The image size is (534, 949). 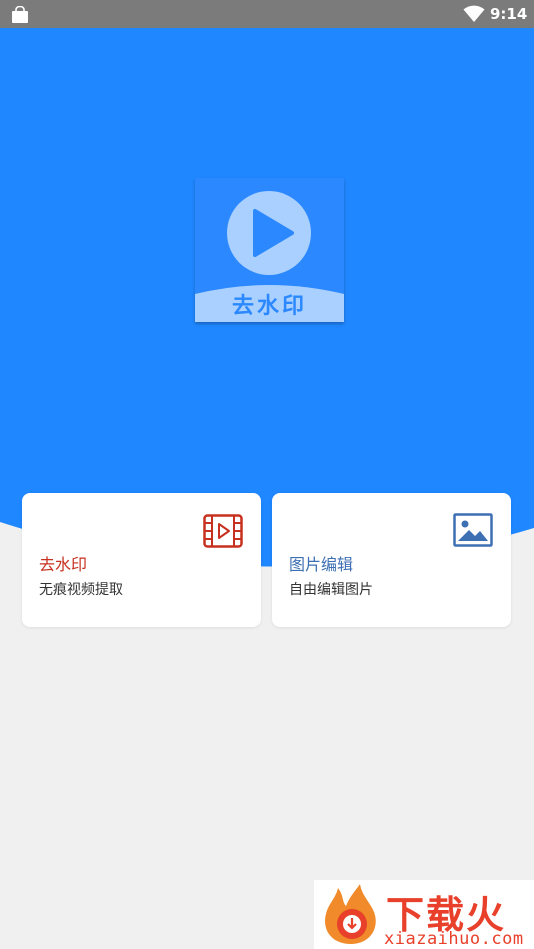 What do you see at coordinates (267, 14) in the screenshot?
I see `status-bar: 9:14` at bounding box center [267, 14].